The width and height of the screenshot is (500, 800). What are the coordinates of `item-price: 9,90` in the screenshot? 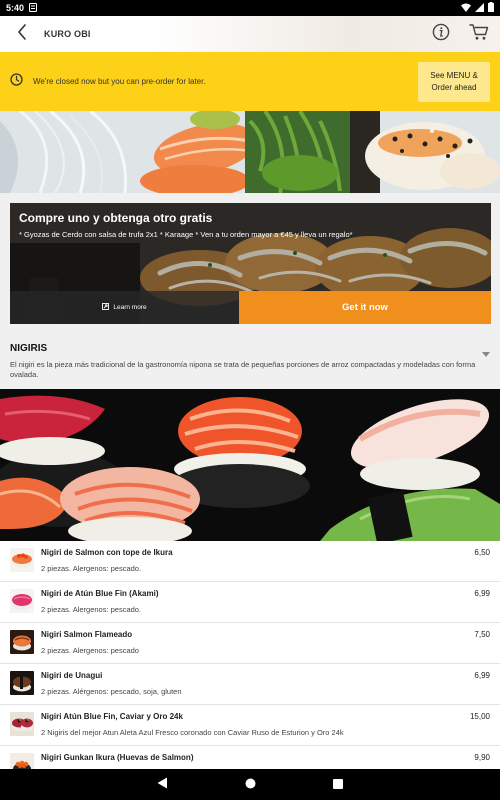 It's located at (482, 757).